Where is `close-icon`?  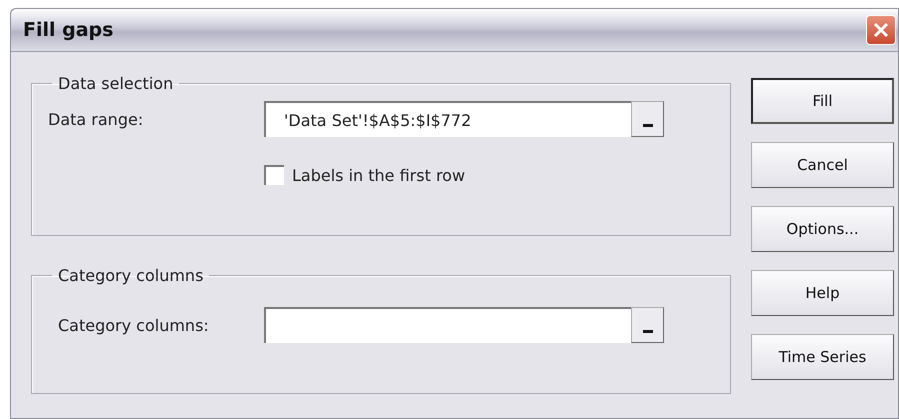 close-icon is located at coordinates (881, 30).